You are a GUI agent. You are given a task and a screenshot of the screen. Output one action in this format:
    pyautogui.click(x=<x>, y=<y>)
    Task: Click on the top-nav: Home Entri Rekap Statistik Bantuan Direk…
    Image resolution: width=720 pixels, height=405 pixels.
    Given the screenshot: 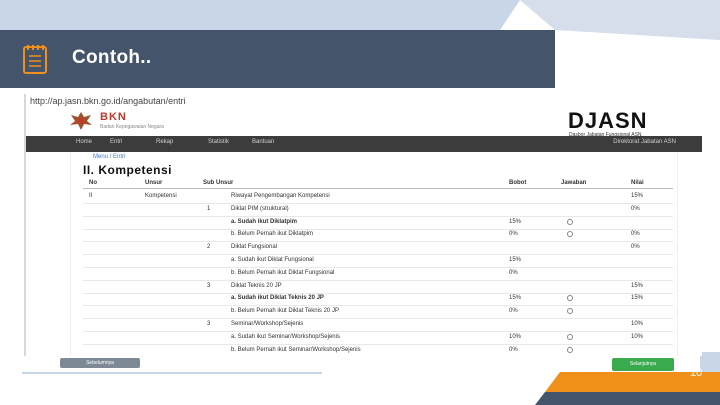 What is the action you would take?
    pyautogui.click(x=364, y=144)
    